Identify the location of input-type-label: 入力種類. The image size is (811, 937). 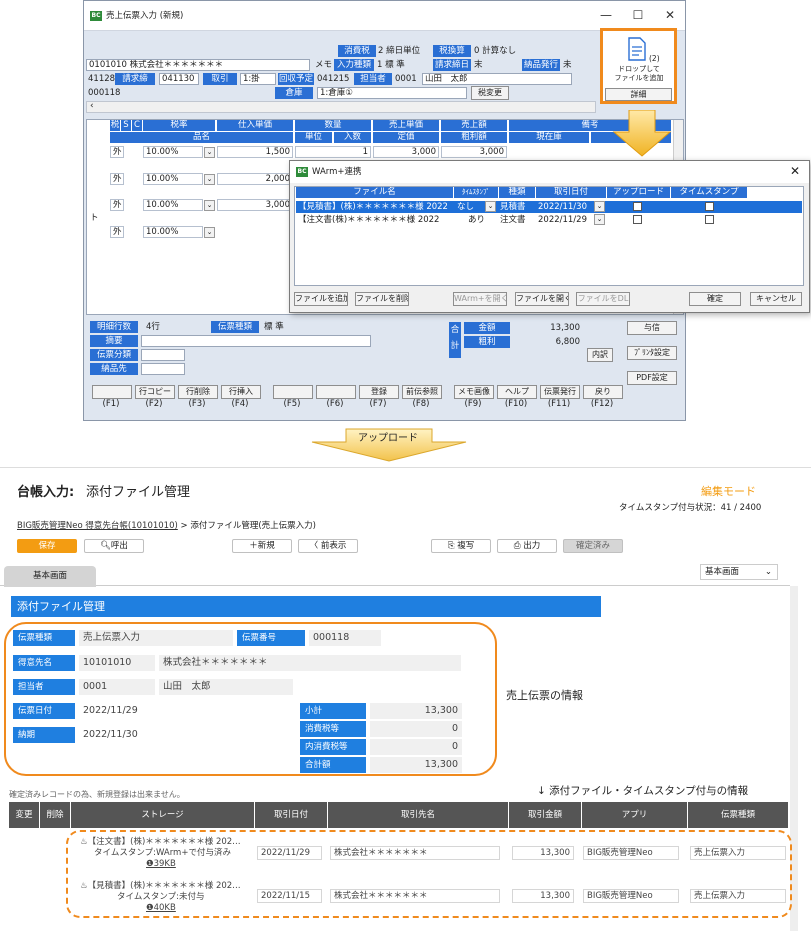
(354, 65).